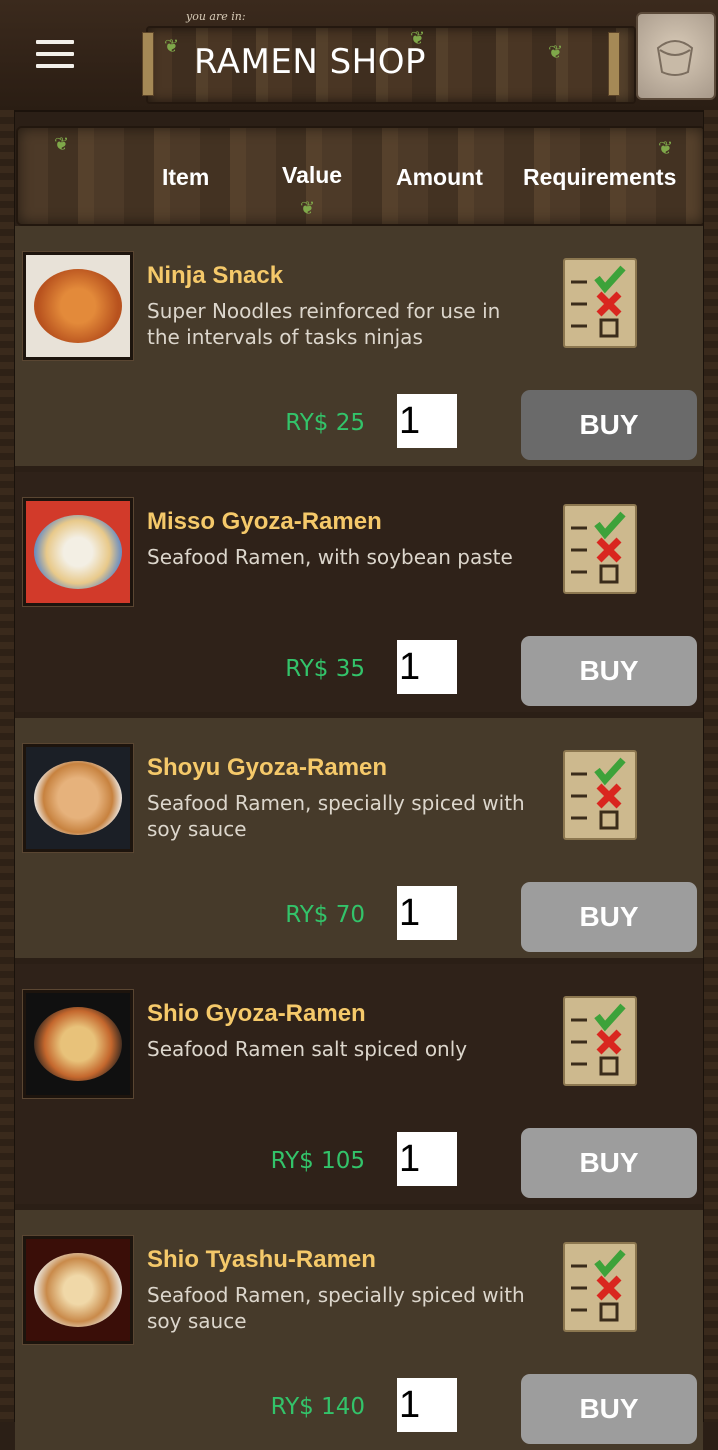 This screenshot has height=1450, width=718. Describe the element at coordinates (317, 1161) in the screenshot. I see `item-price: RY$ 105` at that location.